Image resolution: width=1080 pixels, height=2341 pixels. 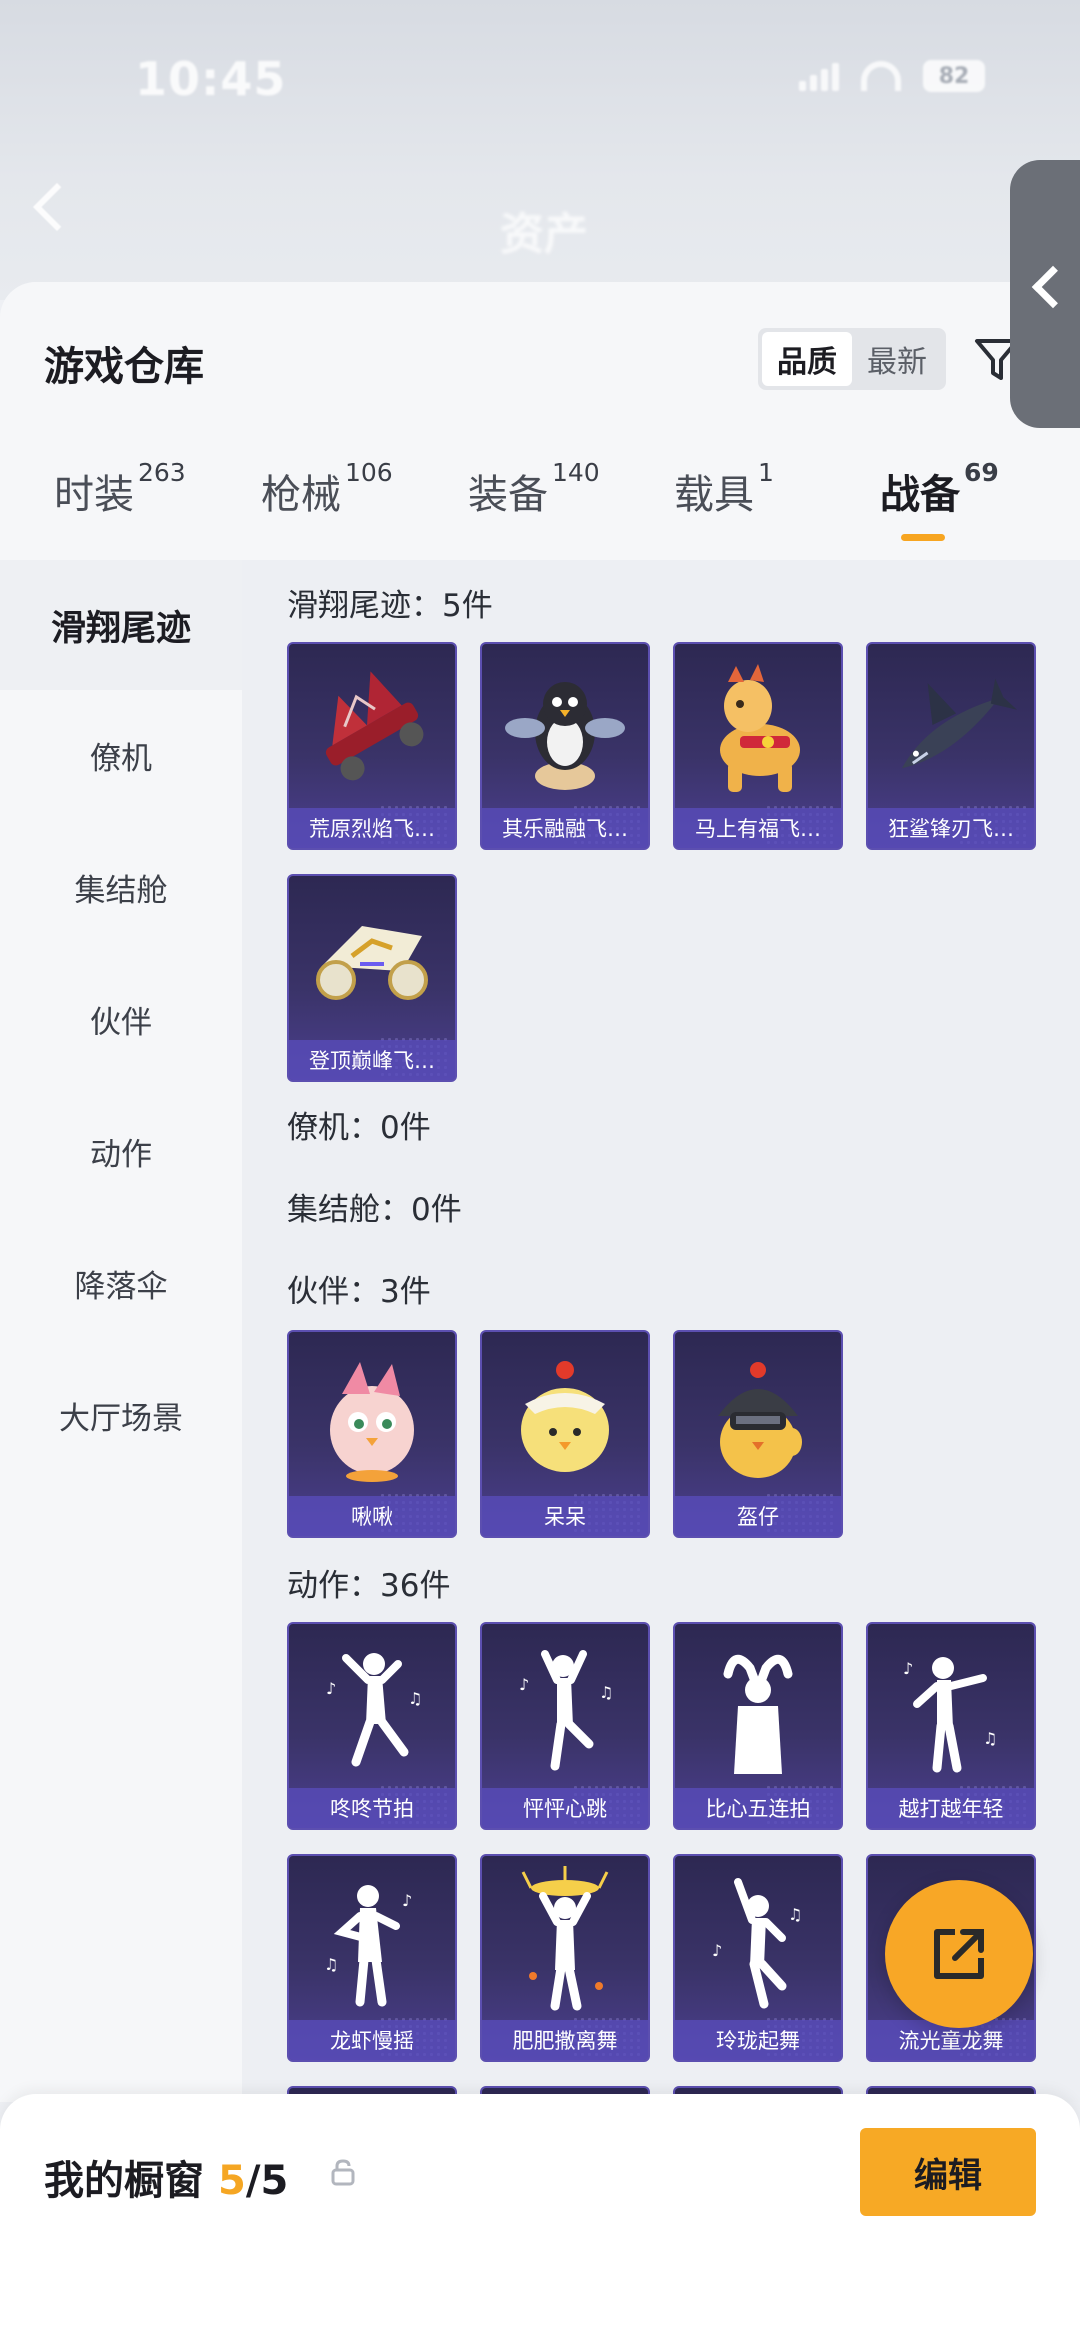 What do you see at coordinates (534, 489) in the screenshot?
I see `tab-equipment: 装备 140` at bounding box center [534, 489].